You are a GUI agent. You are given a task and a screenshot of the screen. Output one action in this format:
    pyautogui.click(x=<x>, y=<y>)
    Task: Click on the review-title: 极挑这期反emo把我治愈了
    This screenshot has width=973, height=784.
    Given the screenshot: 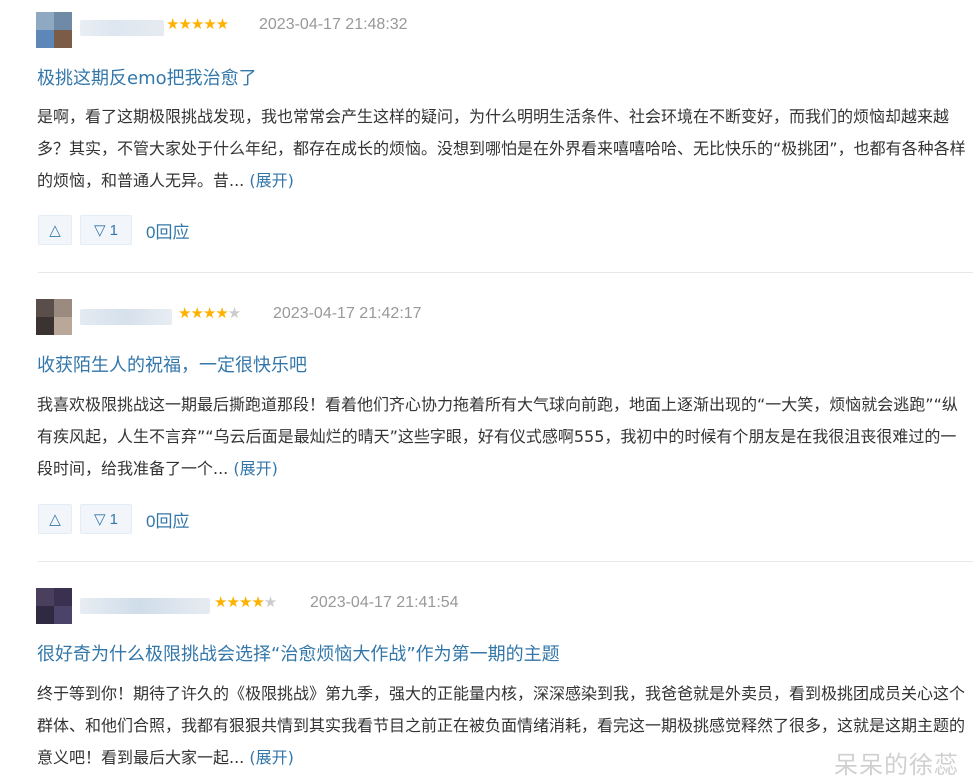 What is the action you would take?
    pyautogui.click(x=147, y=77)
    